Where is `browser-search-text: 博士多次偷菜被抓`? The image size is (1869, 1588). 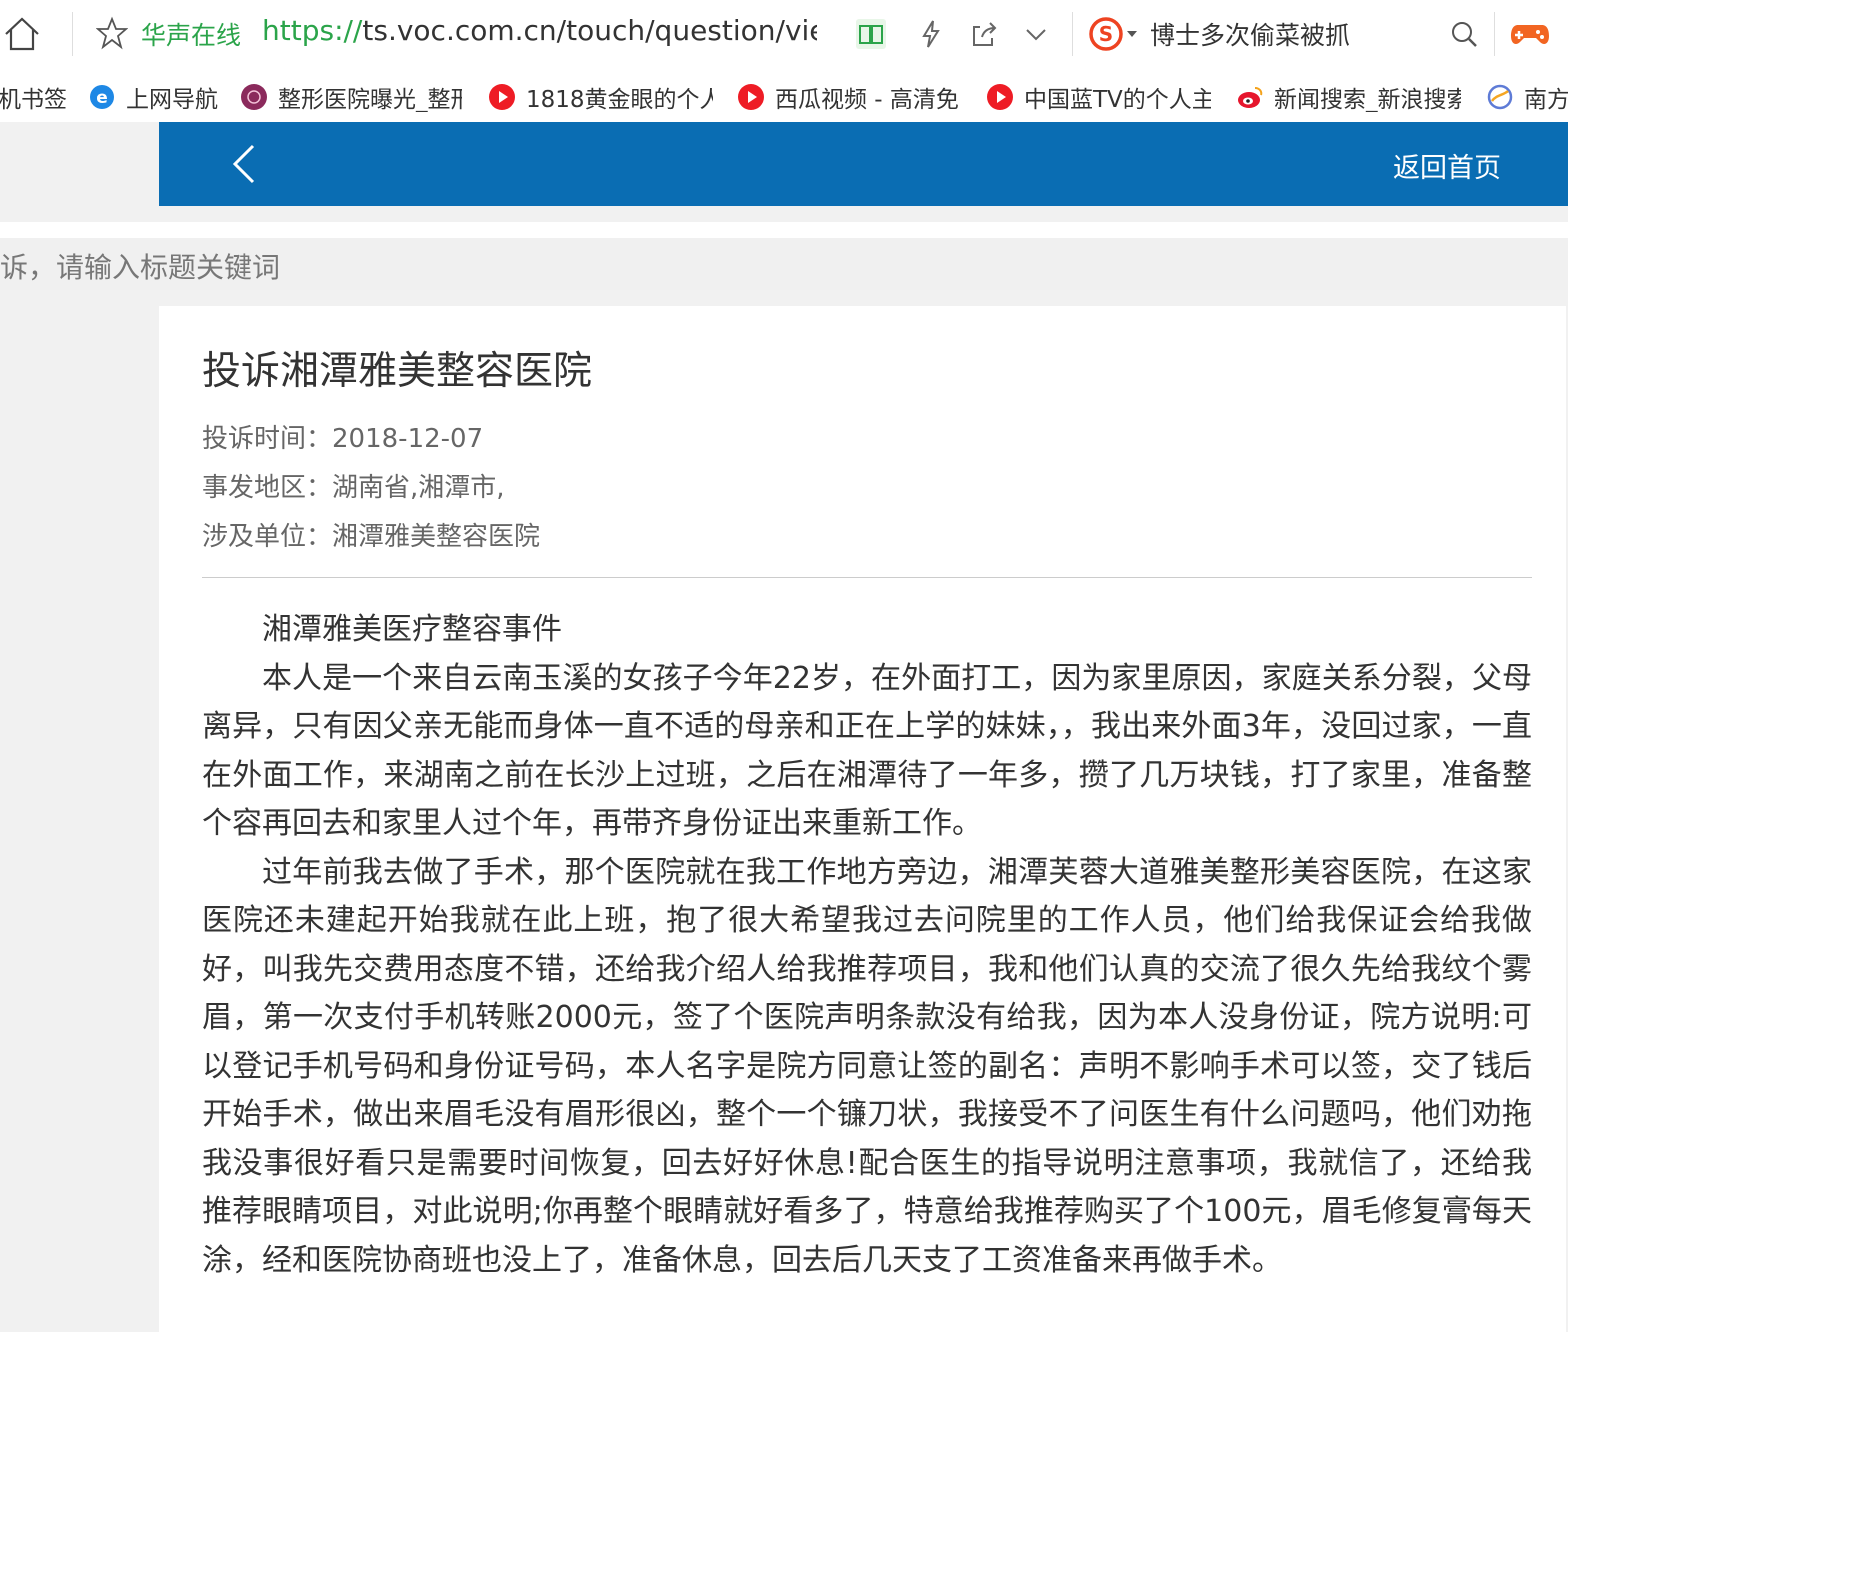 browser-search-text: 博士多次偷菜被抓 is located at coordinates (1250, 34).